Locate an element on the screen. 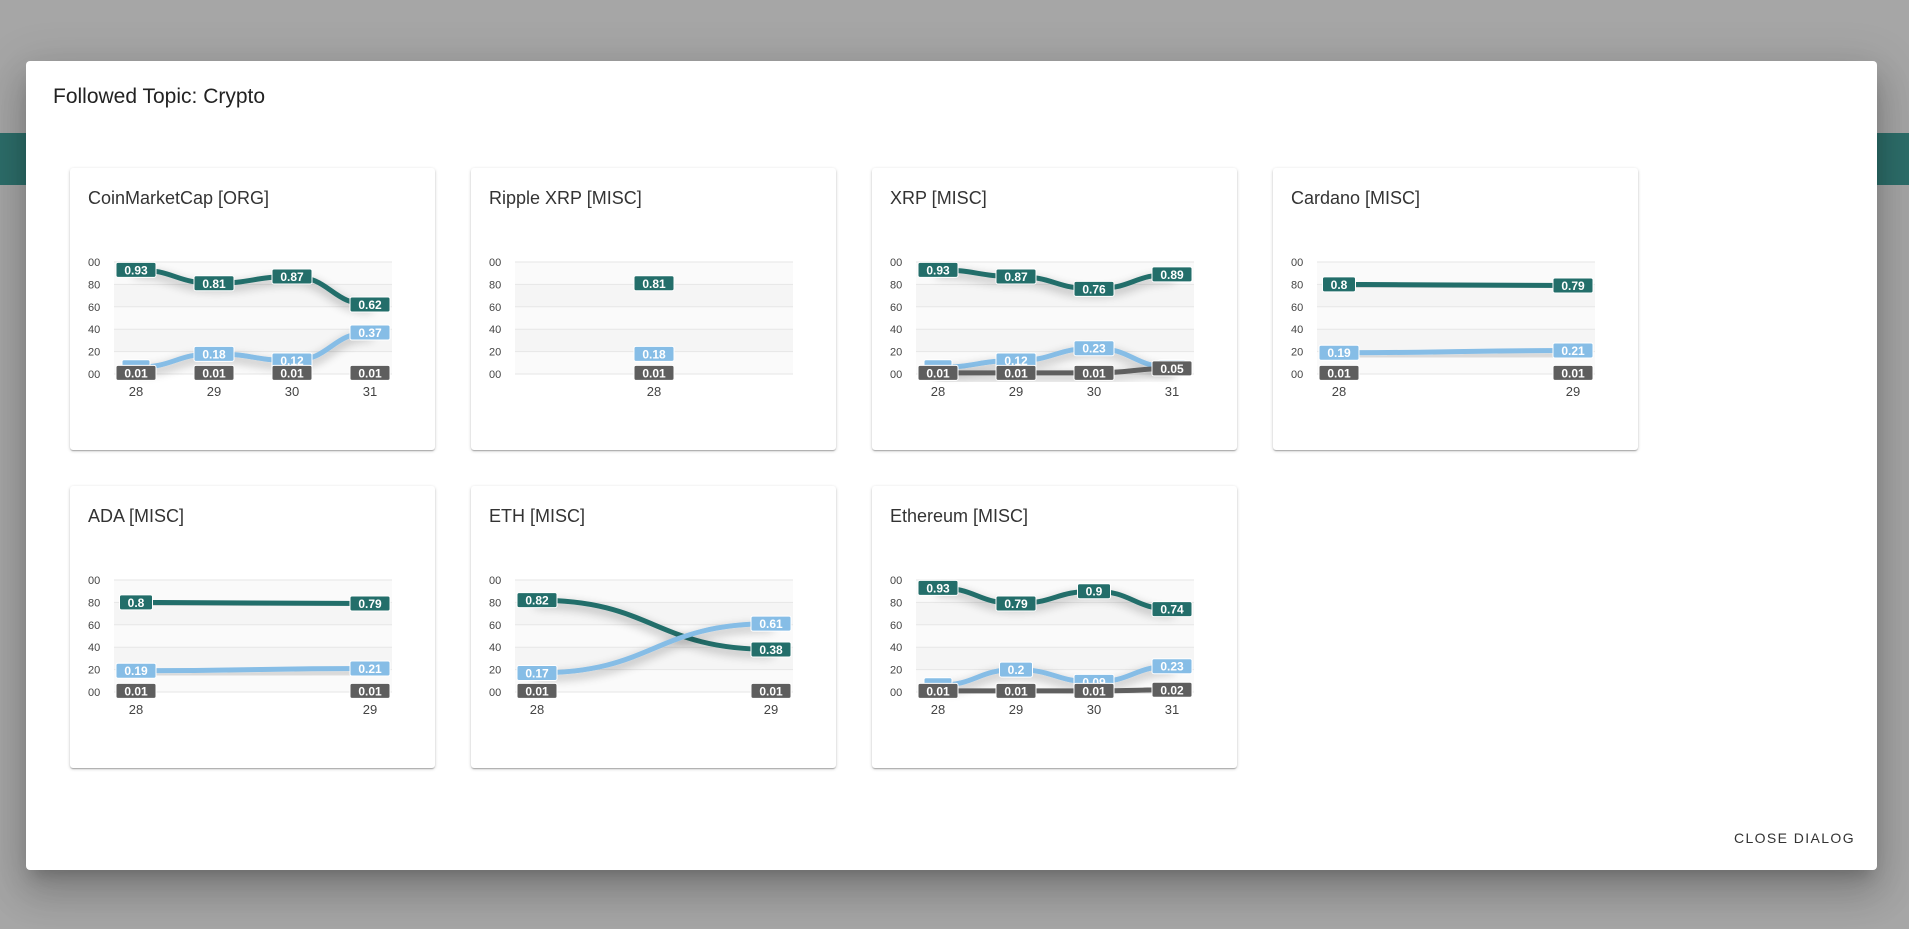 The height and width of the screenshot is (929, 1909). data-label-neutral: 0.23 is located at coordinates (1094, 348).